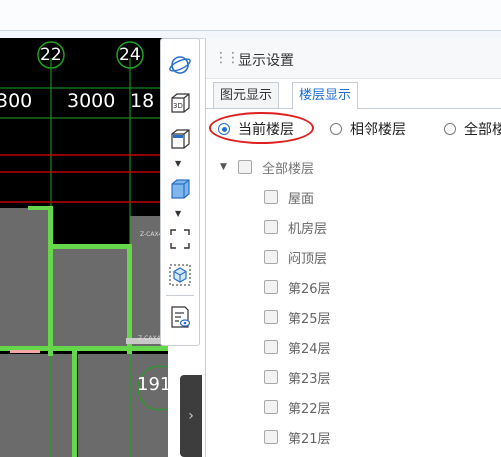 Image resolution: width=501 pixels, height=457 pixels. I want to click on view-3d-icon: 3D, so click(180, 103).